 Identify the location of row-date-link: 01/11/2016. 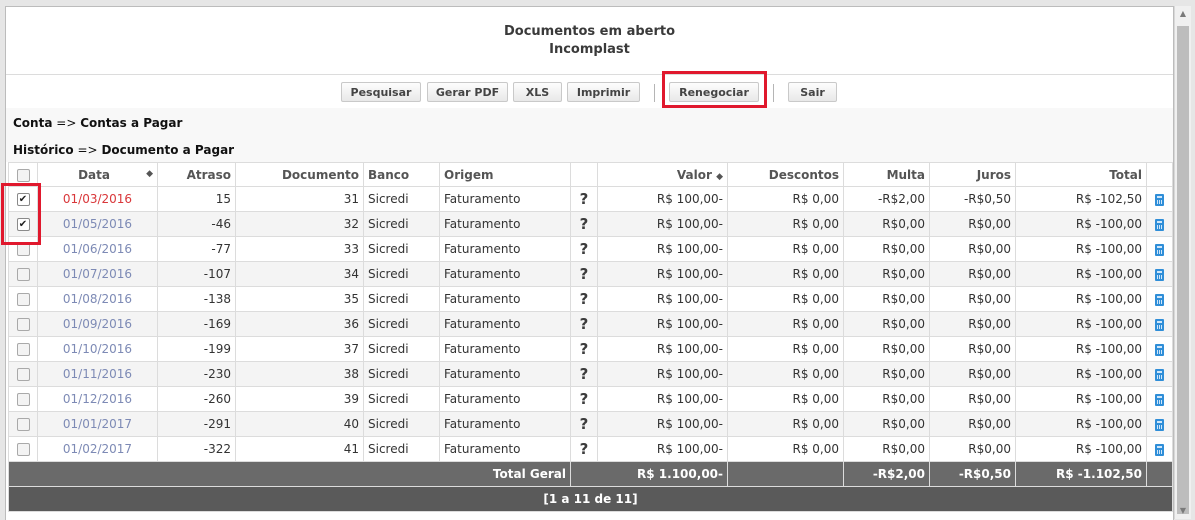
(97, 374).